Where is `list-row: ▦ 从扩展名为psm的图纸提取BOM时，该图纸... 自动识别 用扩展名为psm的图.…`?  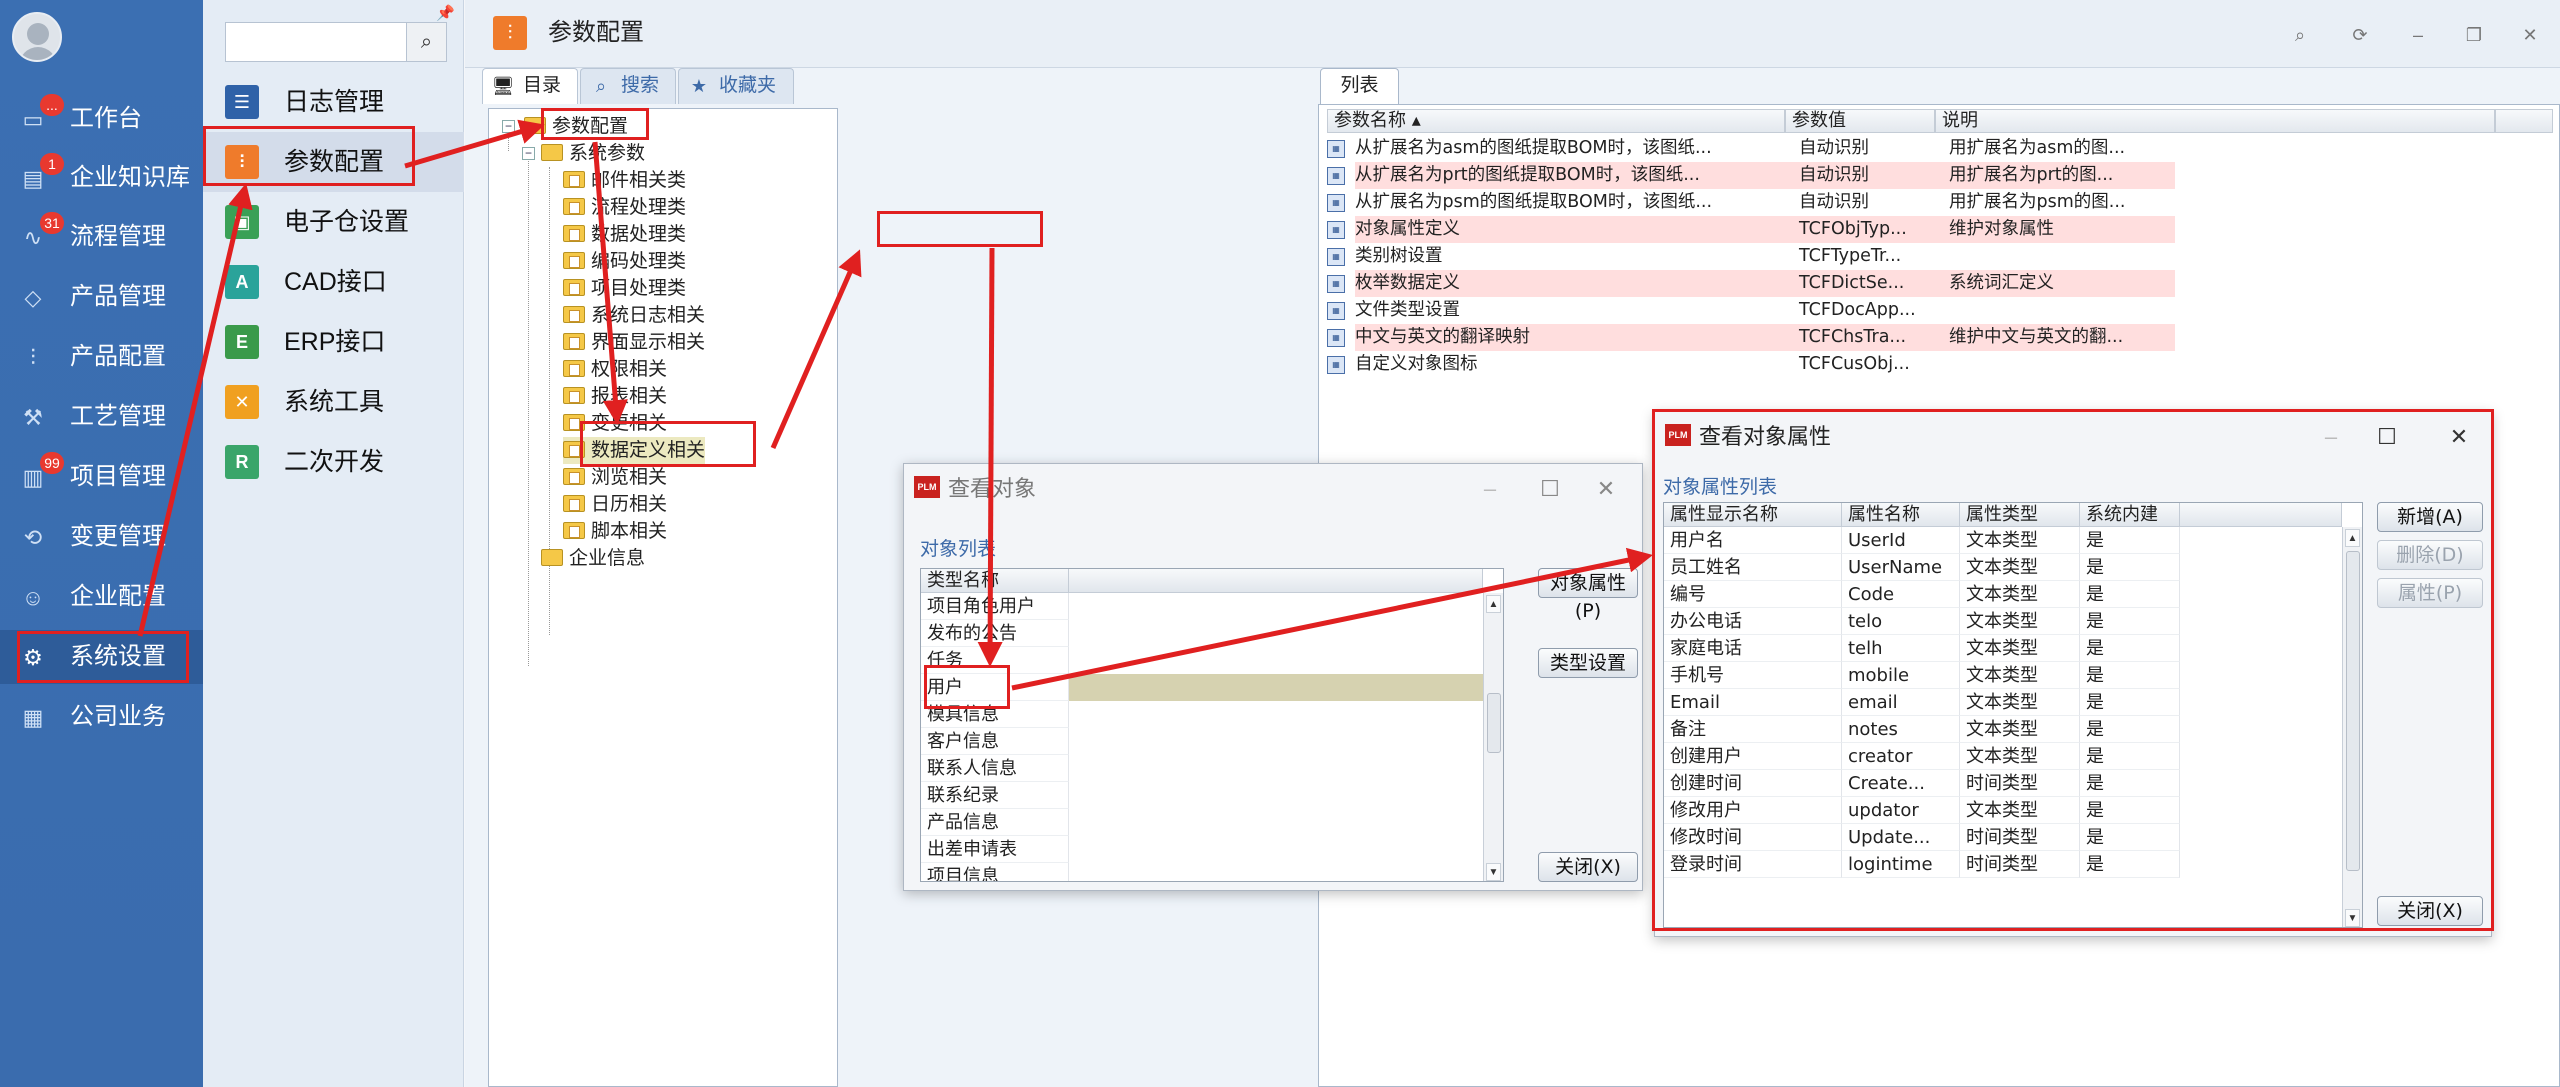
list-row: ▦ 从扩展名为psm的图纸提取BOM时，该图纸... 自动识别 用扩展名为psm的图.… is located at coordinates (1914, 202).